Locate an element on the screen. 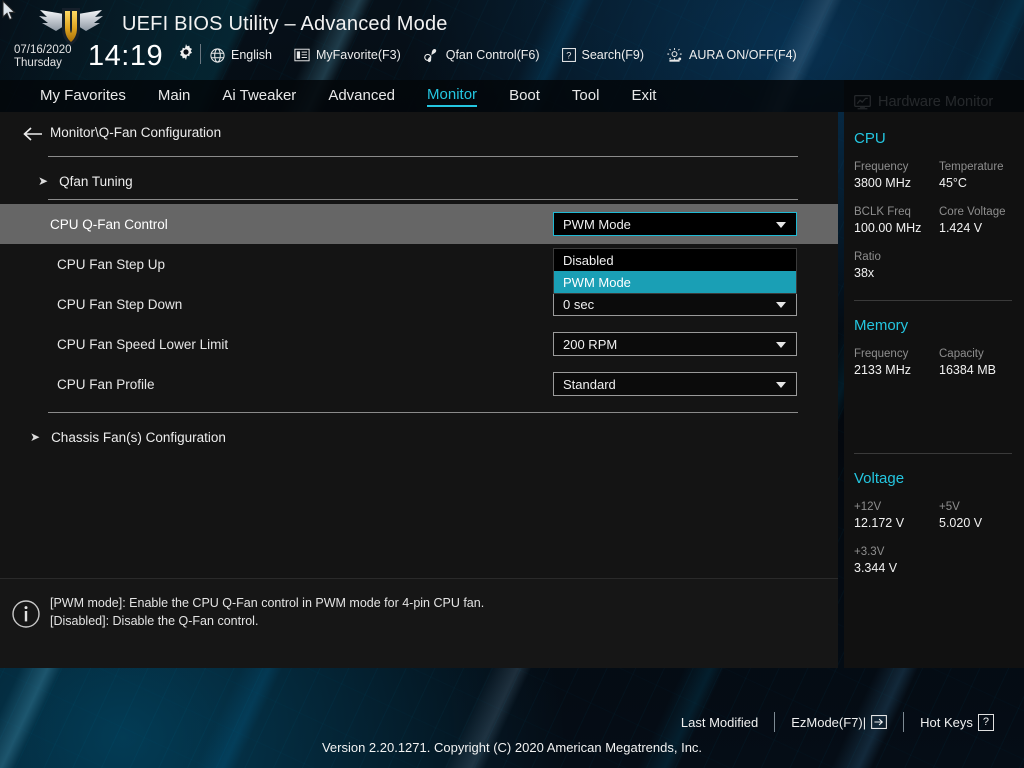  qfan-control-button: Qfan Control(F6) is located at coordinates (481, 55).